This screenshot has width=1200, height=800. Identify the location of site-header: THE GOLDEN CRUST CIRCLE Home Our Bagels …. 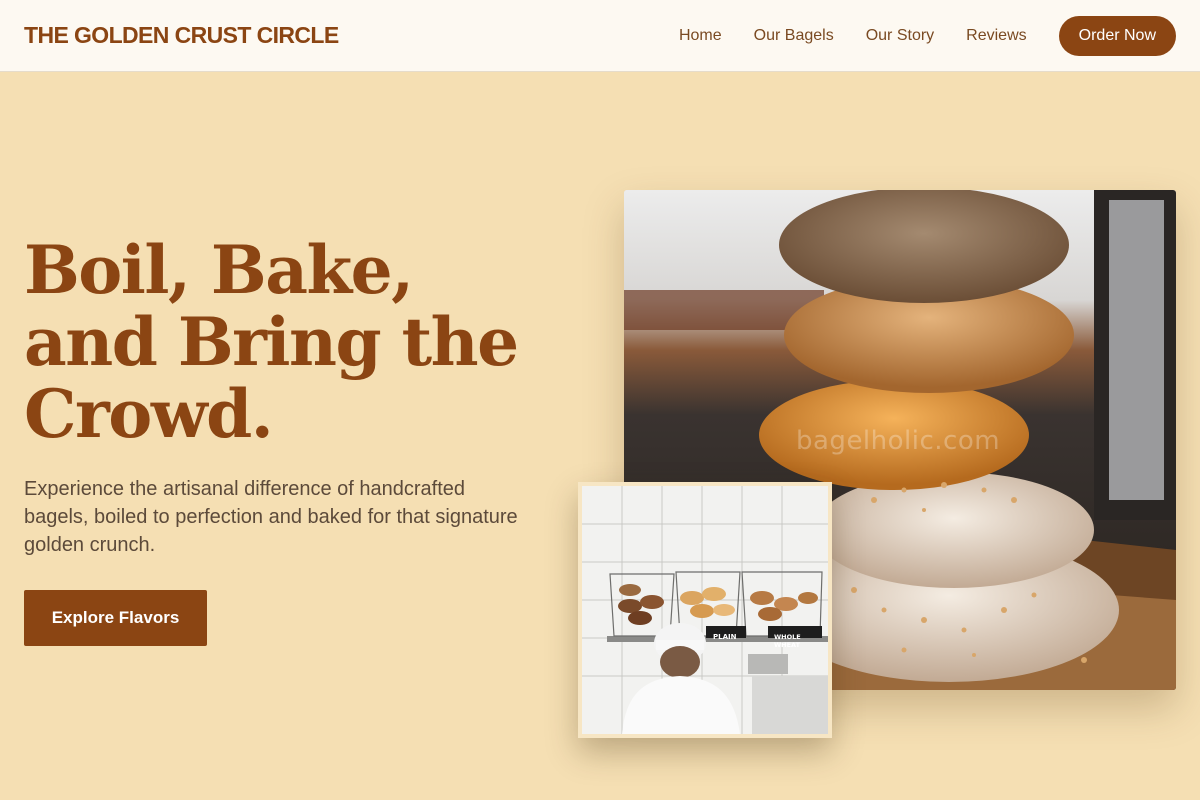
(600, 36).